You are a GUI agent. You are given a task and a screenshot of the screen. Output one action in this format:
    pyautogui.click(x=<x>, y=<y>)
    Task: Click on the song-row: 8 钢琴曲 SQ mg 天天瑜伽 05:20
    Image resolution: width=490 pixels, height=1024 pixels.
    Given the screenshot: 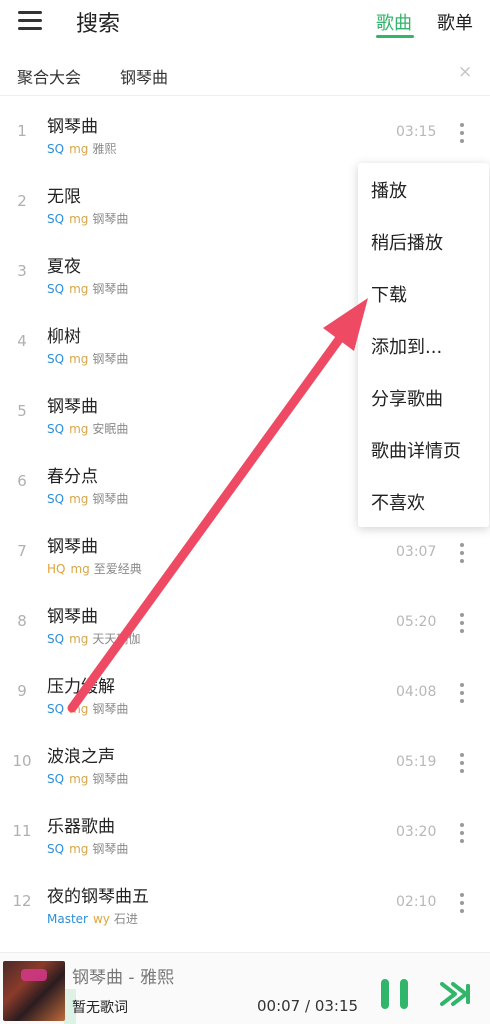 What is the action you would take?
    pyautogui.click(x=245, y=623)
    